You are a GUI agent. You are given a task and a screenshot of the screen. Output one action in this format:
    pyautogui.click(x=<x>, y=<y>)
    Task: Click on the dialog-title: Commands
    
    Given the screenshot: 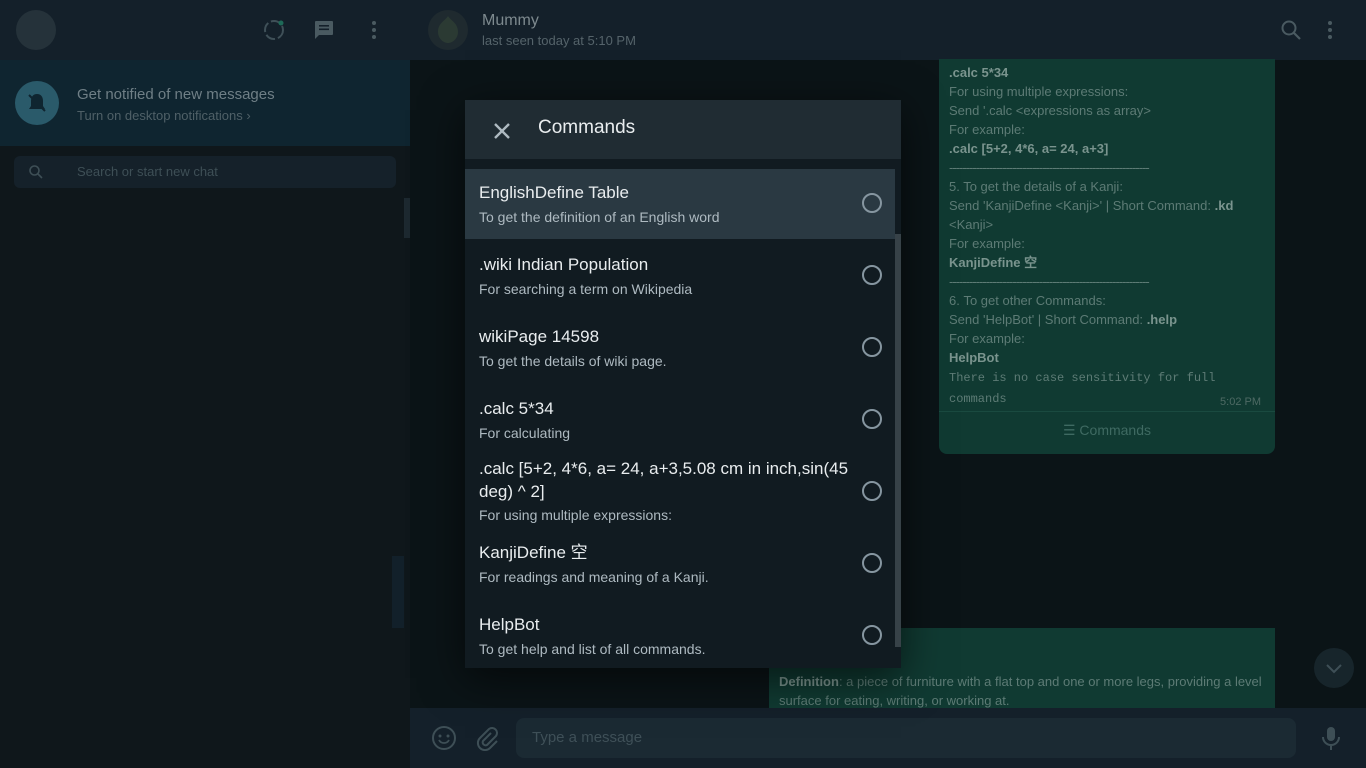 What is the action you would take?
    pyautogui.click(x=587, y=127)
    